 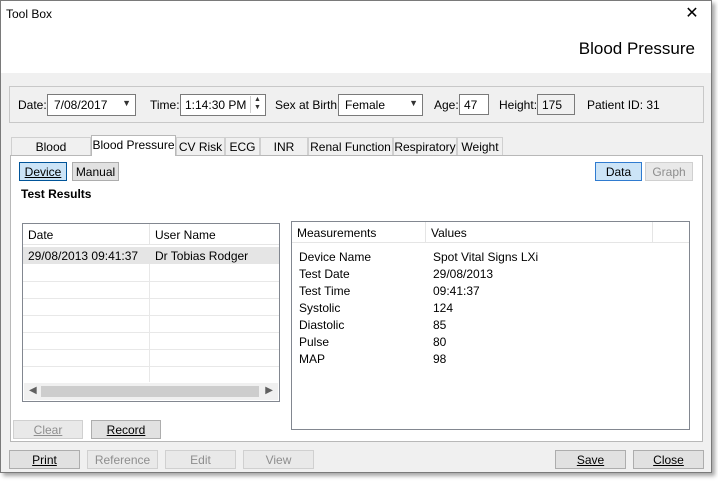 I want to click on age-label: Age:, so click(x=446, y=105).